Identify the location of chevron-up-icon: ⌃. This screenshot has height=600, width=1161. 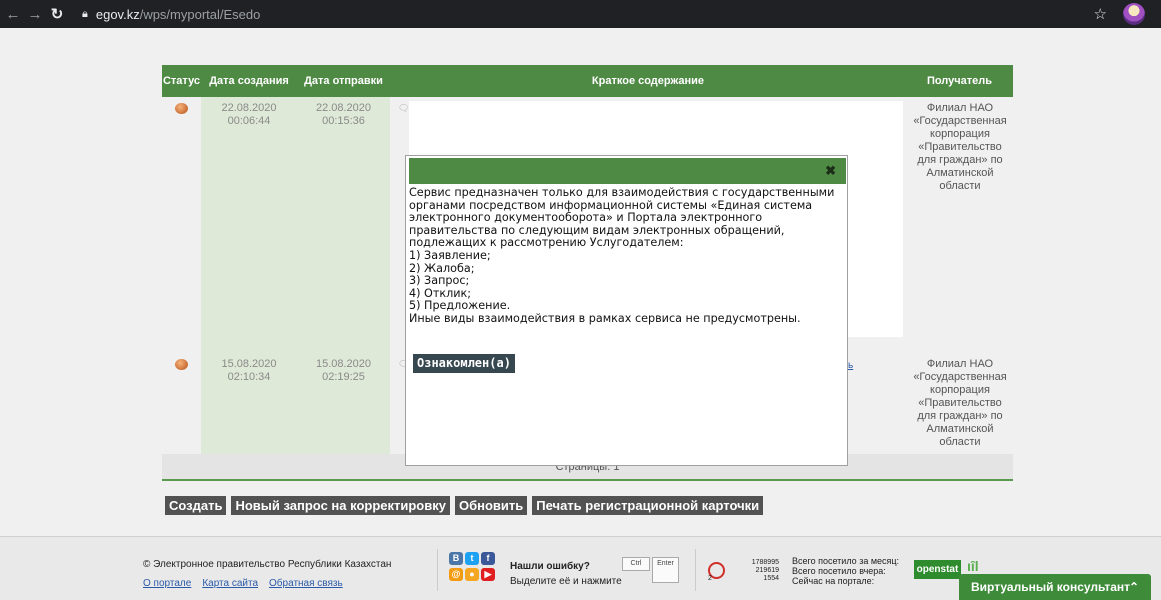
(1133, 587).